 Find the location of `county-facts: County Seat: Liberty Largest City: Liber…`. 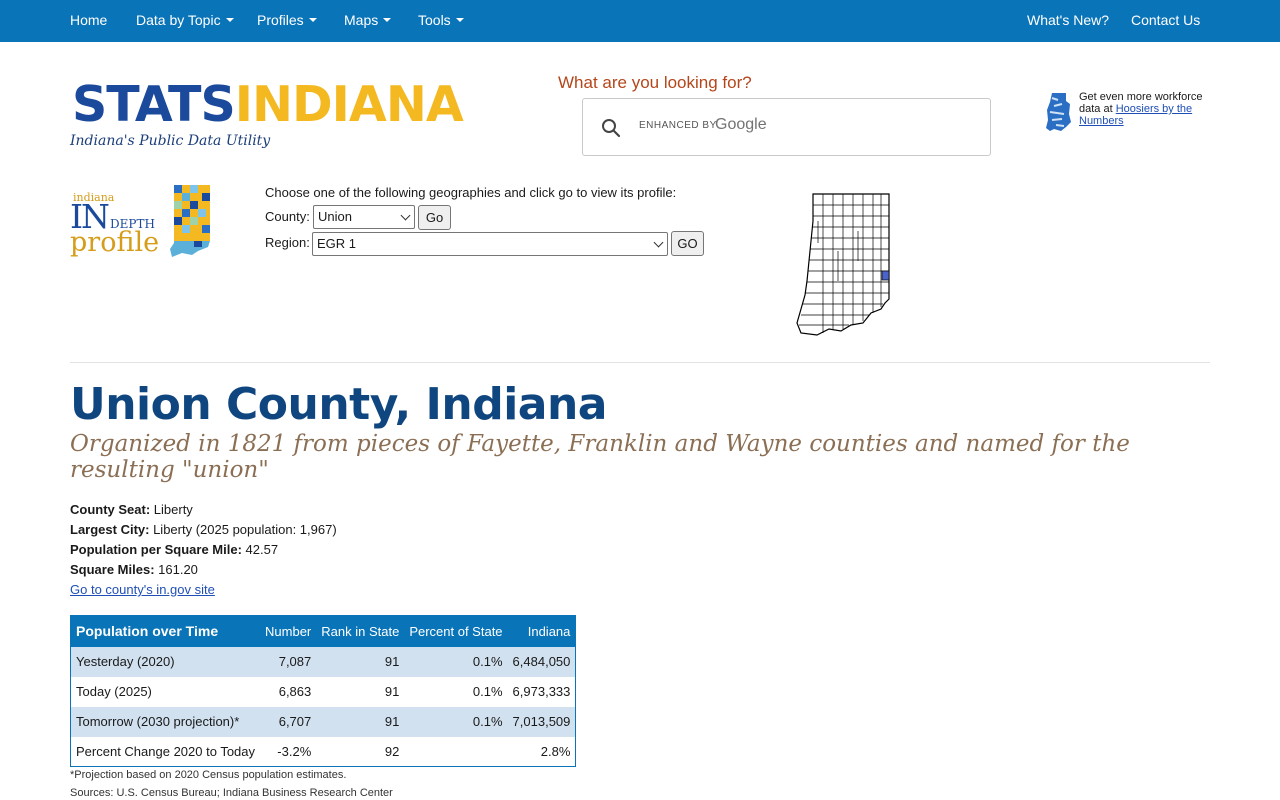

county-facts: County Seat: Liberty Largest City: Liber… is located at coordinates (203, 550).